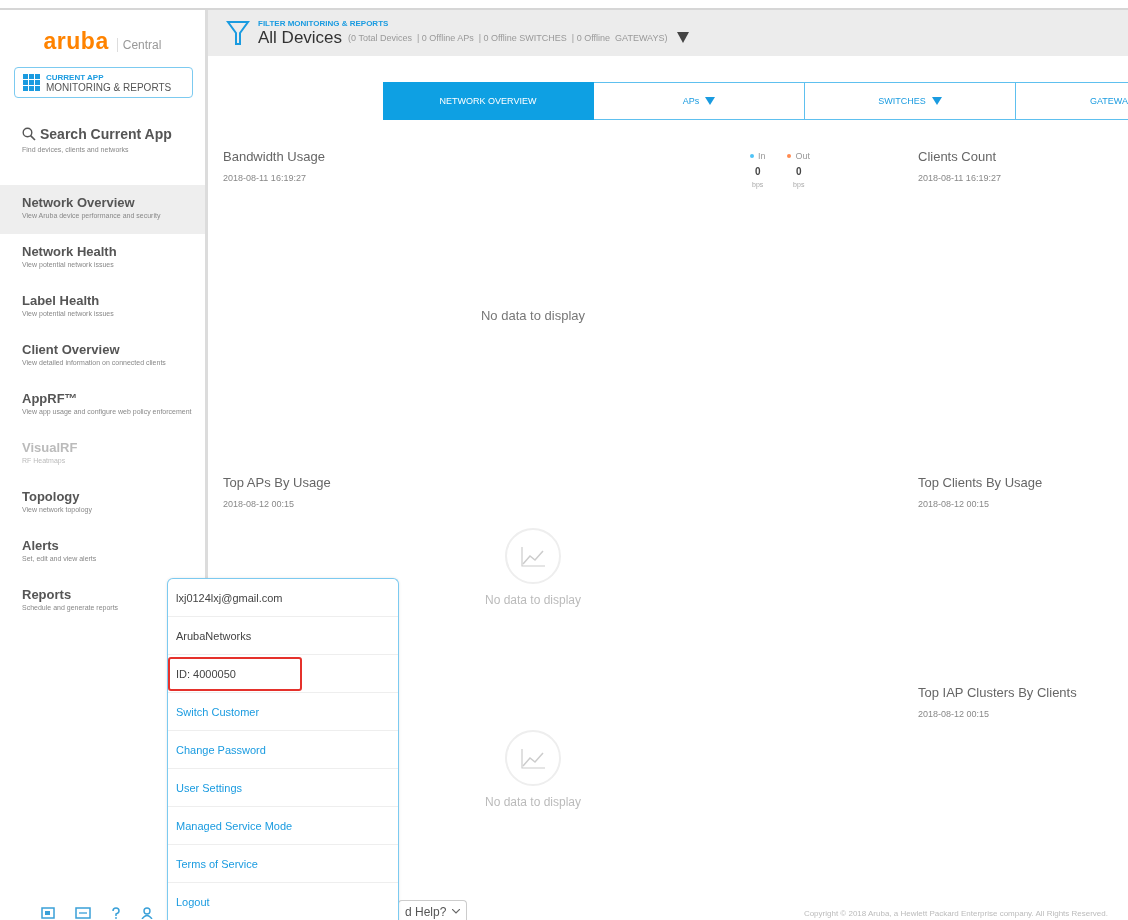 The image size is (1128, 920). Describe the element at coordinates (31, 82) in the screenshot. I see `grid-icon` at that location.